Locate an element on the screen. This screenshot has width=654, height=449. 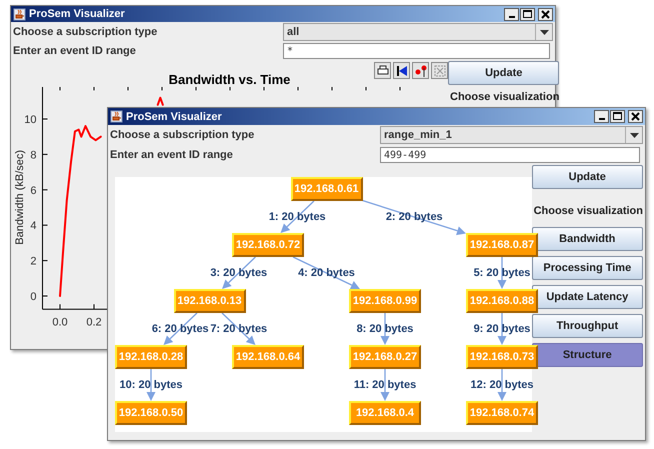
edge-label: 9: 20 bytes is located at coordinates (502, 329).